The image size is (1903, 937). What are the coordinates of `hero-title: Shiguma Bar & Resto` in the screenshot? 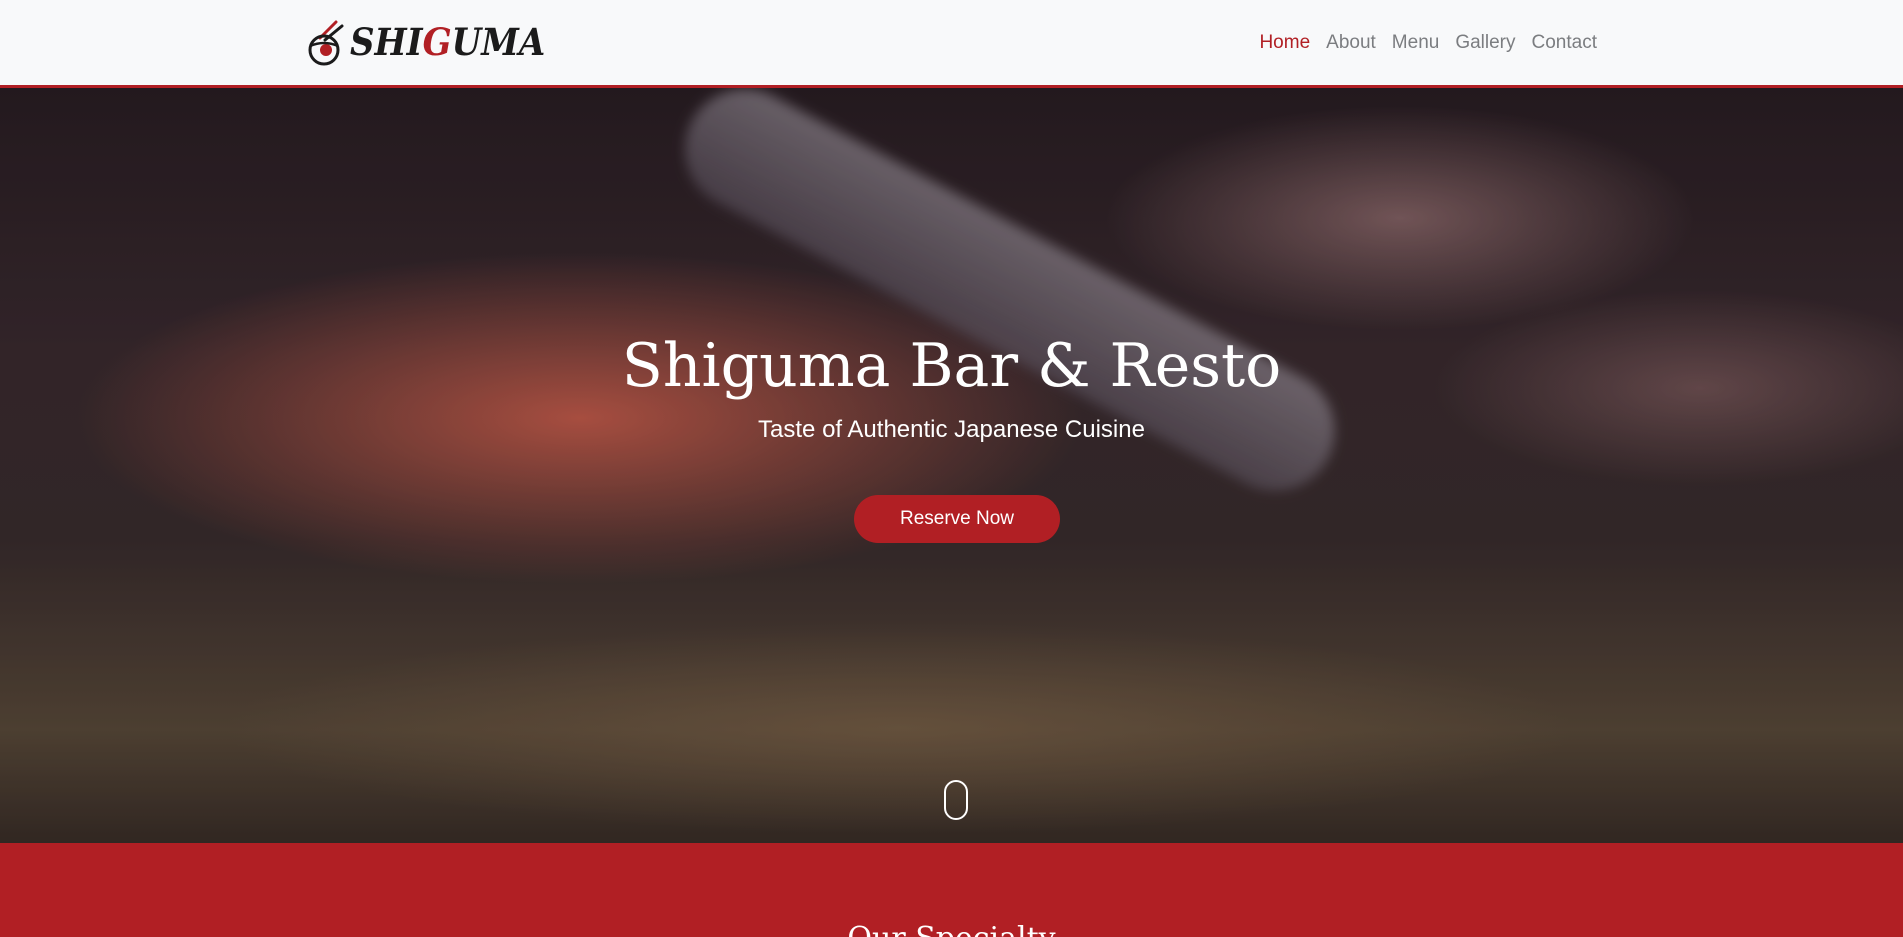 It's located at (951, 366).